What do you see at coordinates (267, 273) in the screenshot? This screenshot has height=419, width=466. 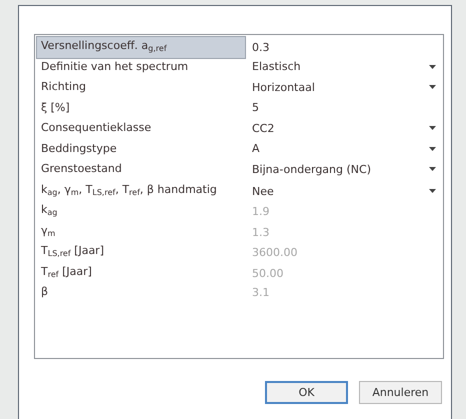 I see `property-value: 50.00` at bounding box center [267, 273].